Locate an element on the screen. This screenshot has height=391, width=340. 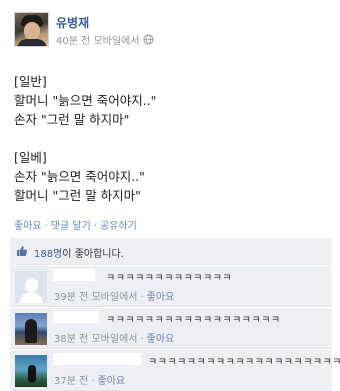
default-avatar-shoulders is located at coordinates (31, 297).